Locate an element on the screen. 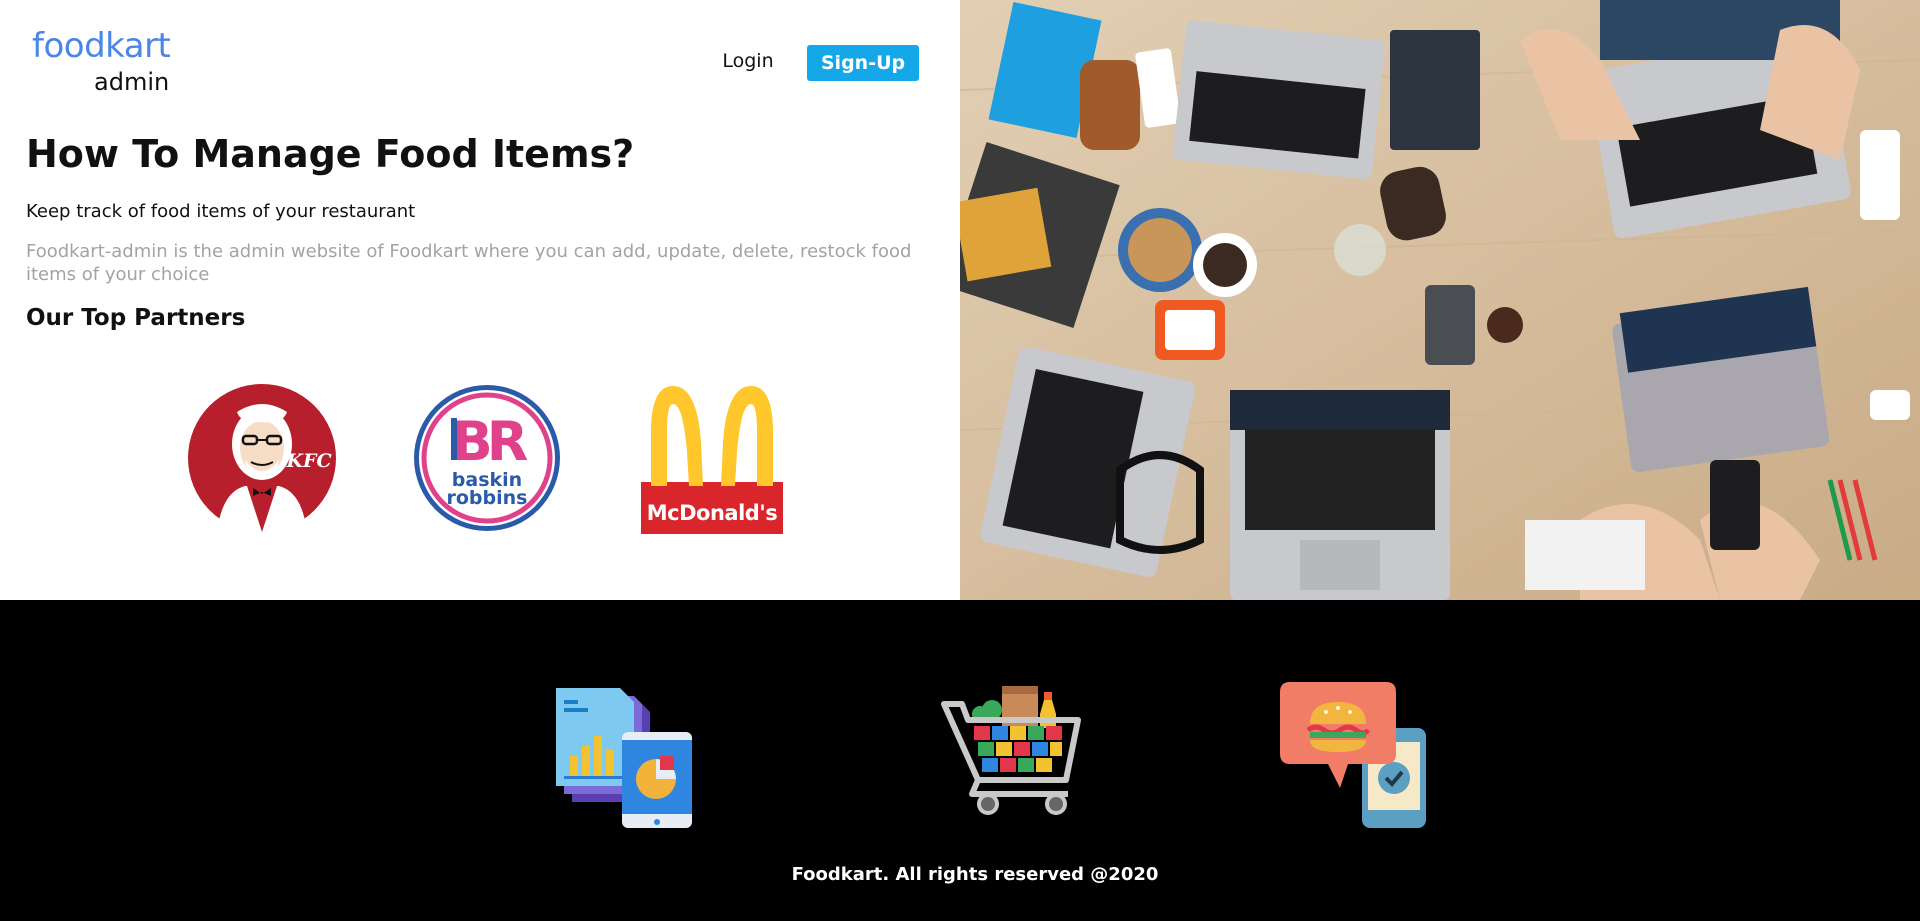  signup-button: Sign-Up is located at coordinates (863, 63).